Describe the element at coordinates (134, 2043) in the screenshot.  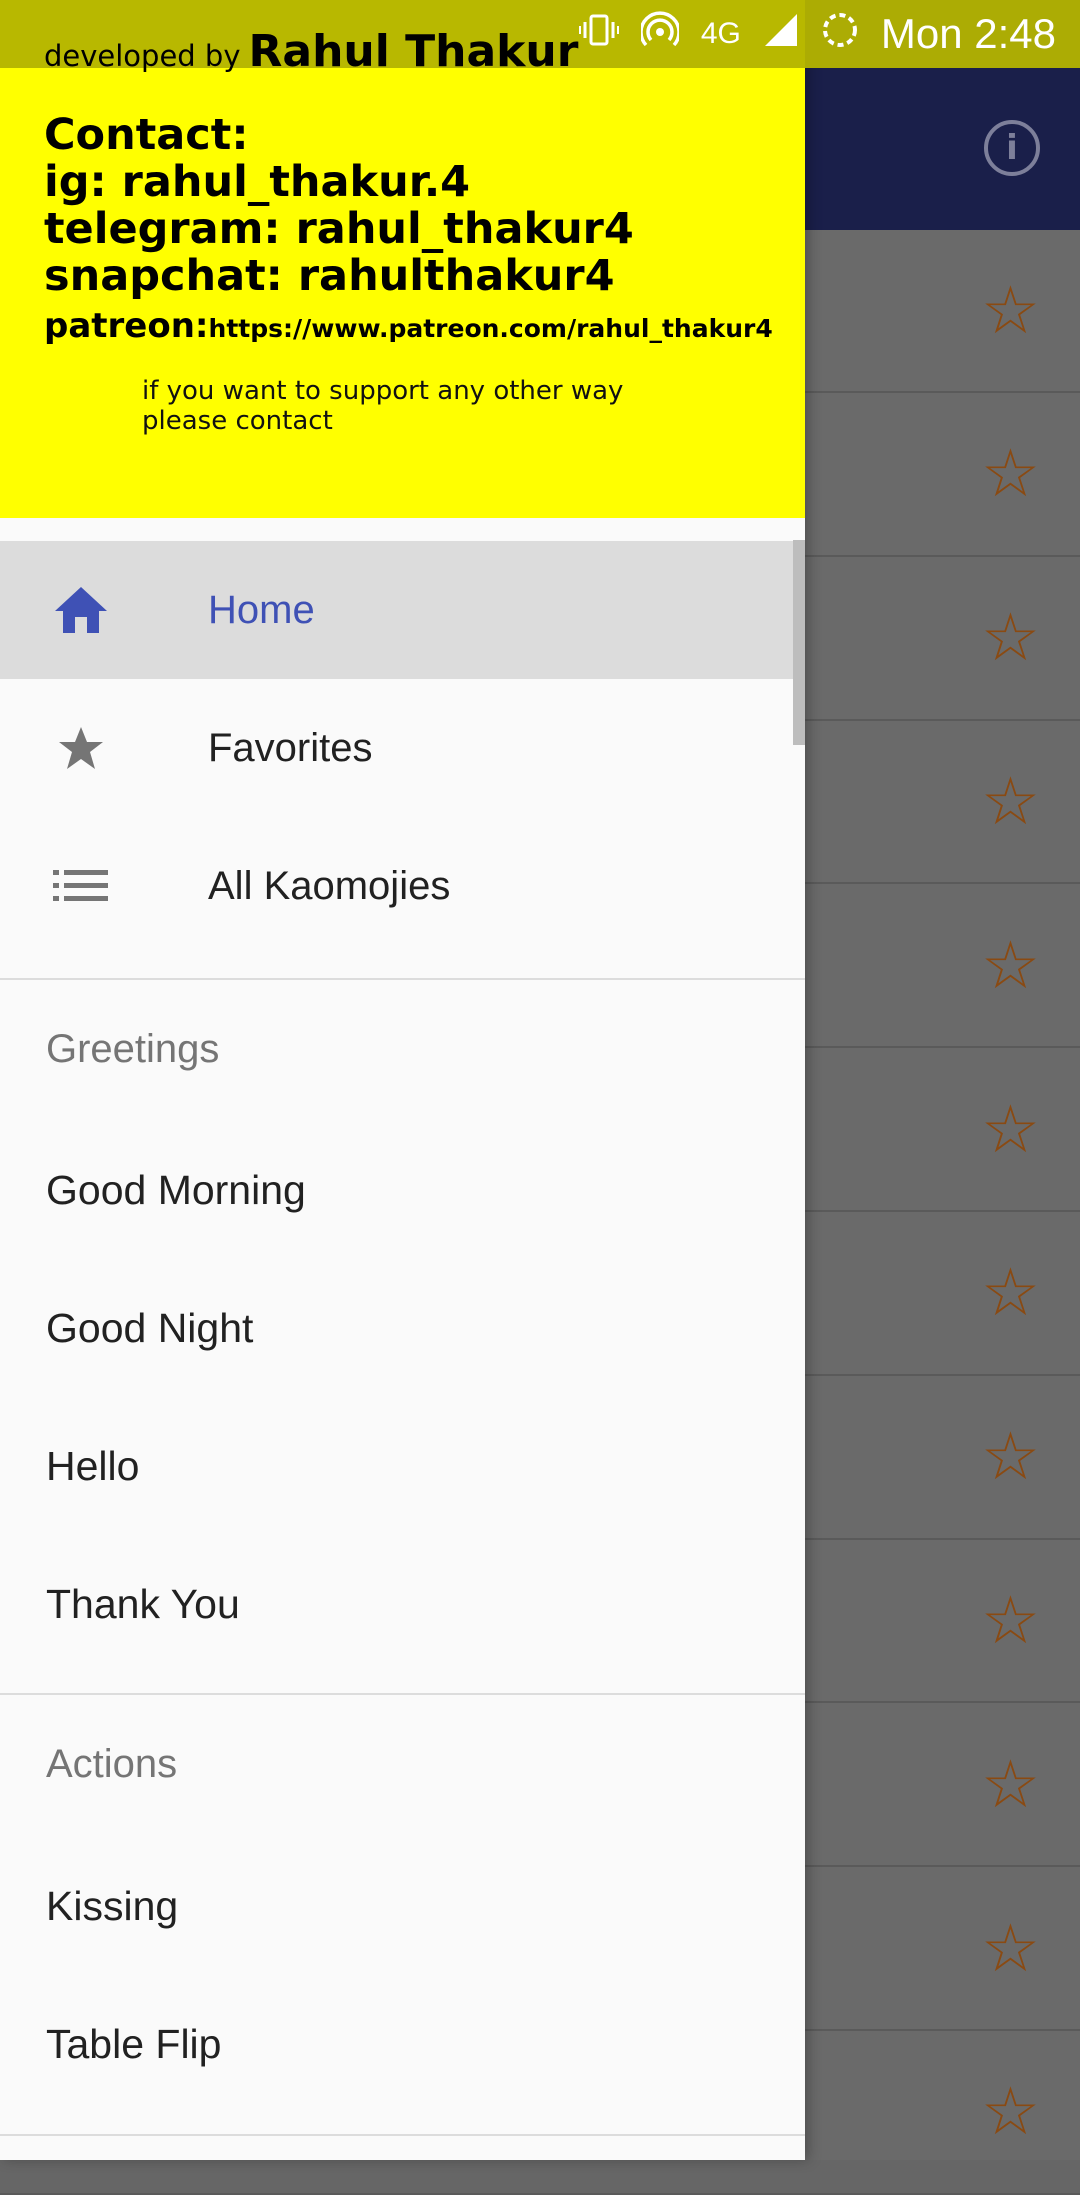
I see `menu-label: Table Flip` at that location.